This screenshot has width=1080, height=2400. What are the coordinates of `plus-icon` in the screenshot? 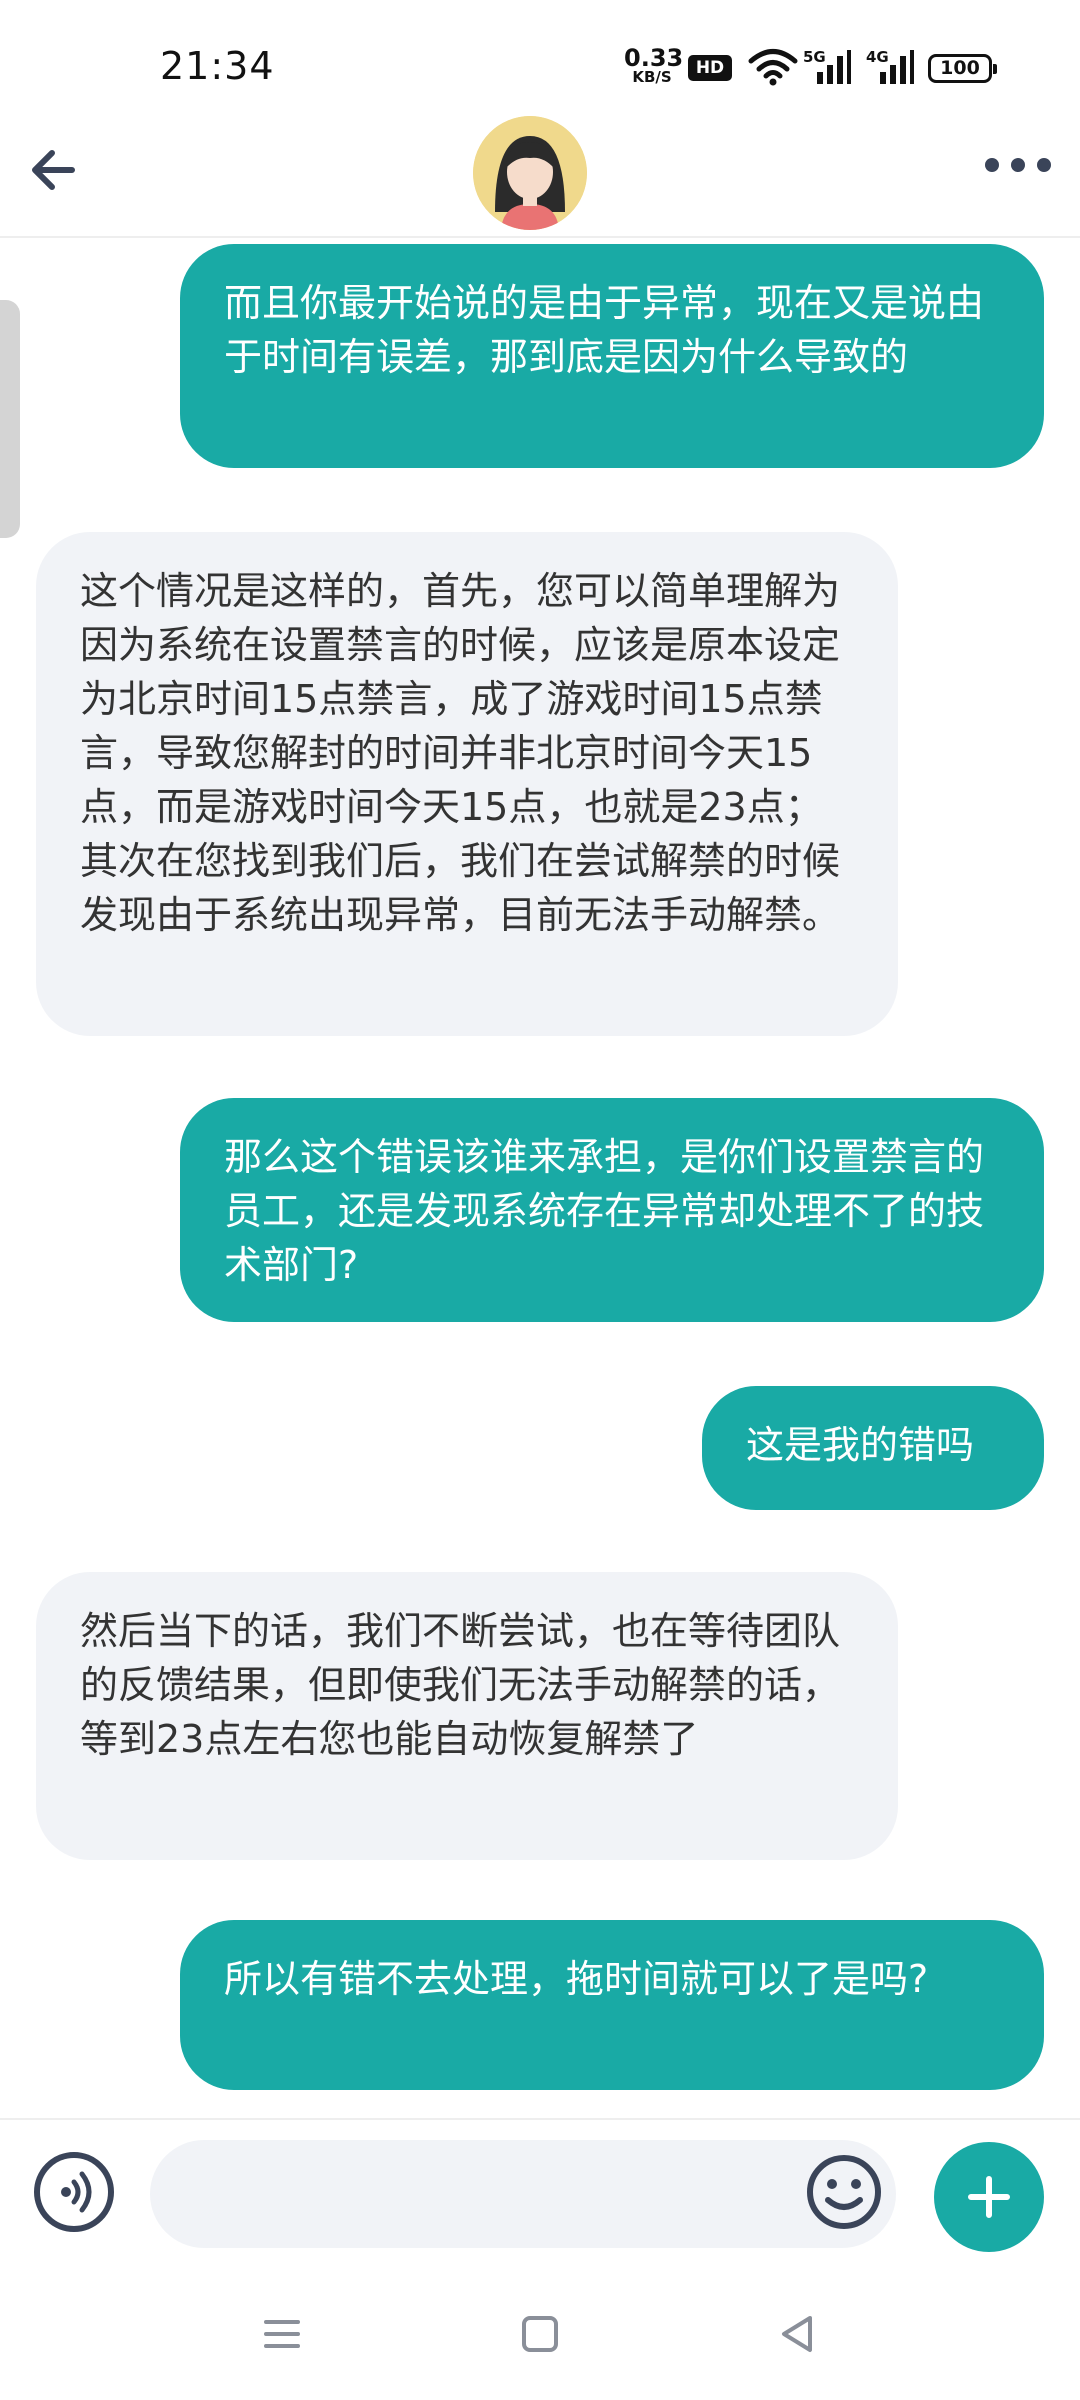 It's located at (989, 2197).